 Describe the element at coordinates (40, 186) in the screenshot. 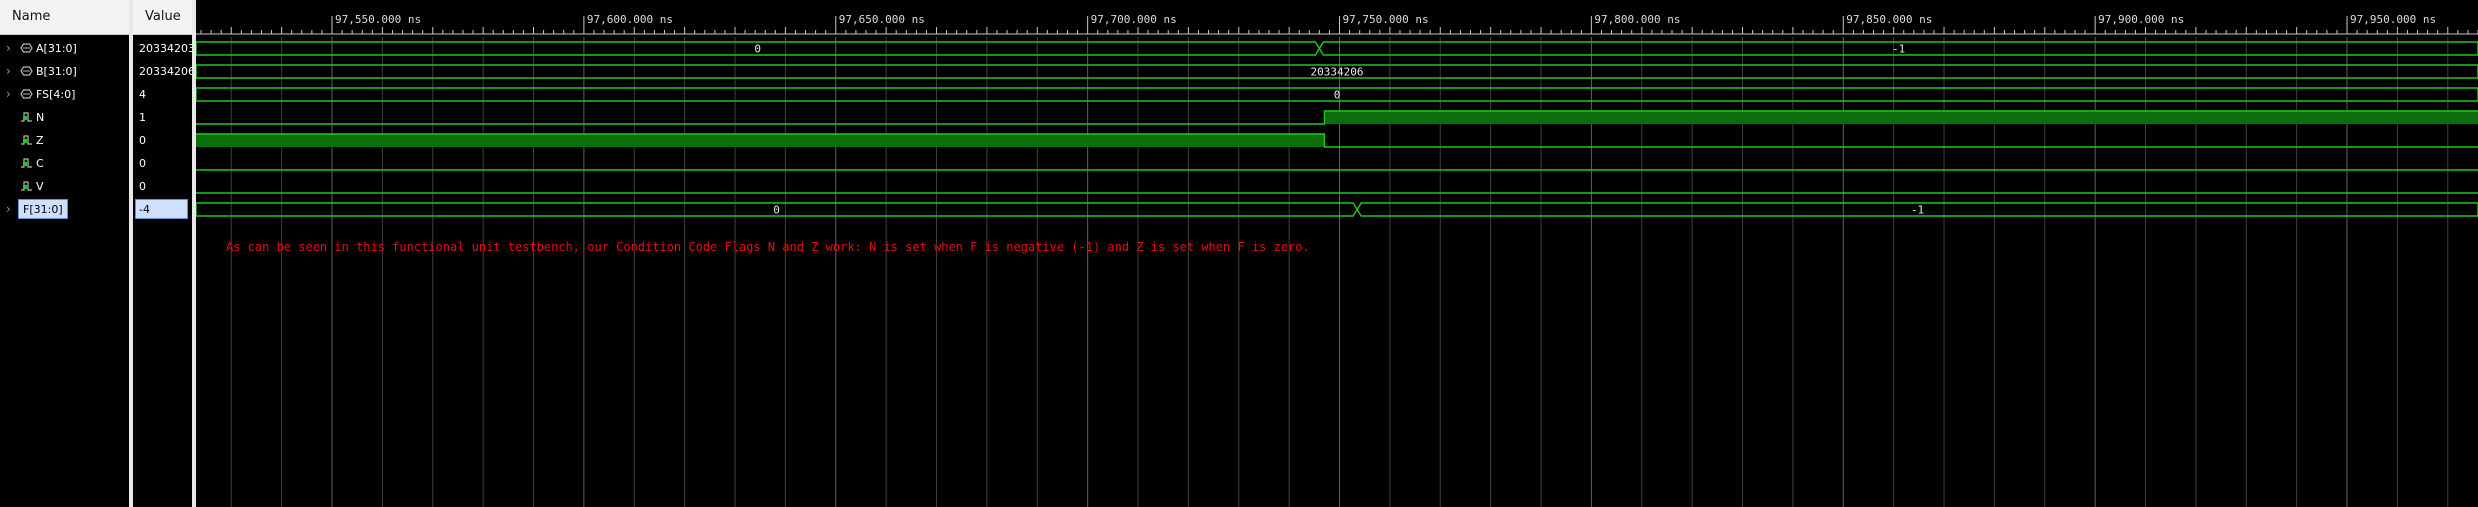

I see `signal-name: V` at that location.